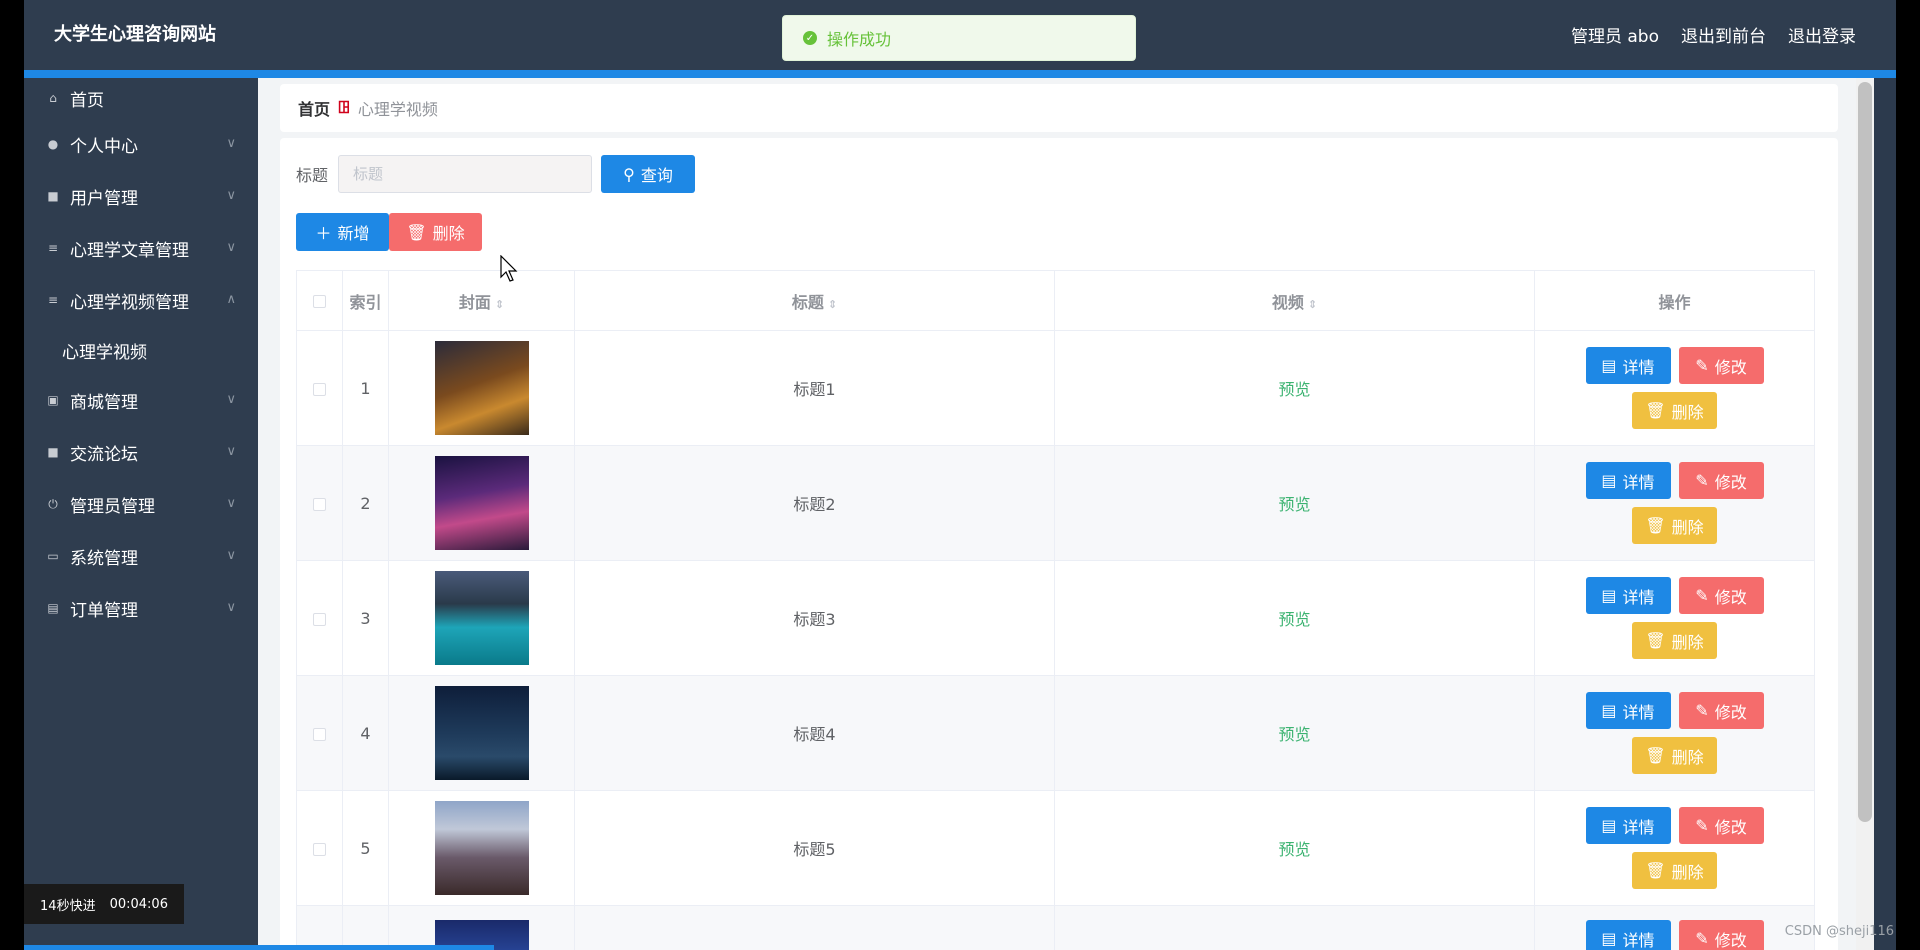 The width and height of the screenshot is (1920, 950). Describe the element at coordinates (365, 503) in the screenshot. I see `row-index: 2` at that location.